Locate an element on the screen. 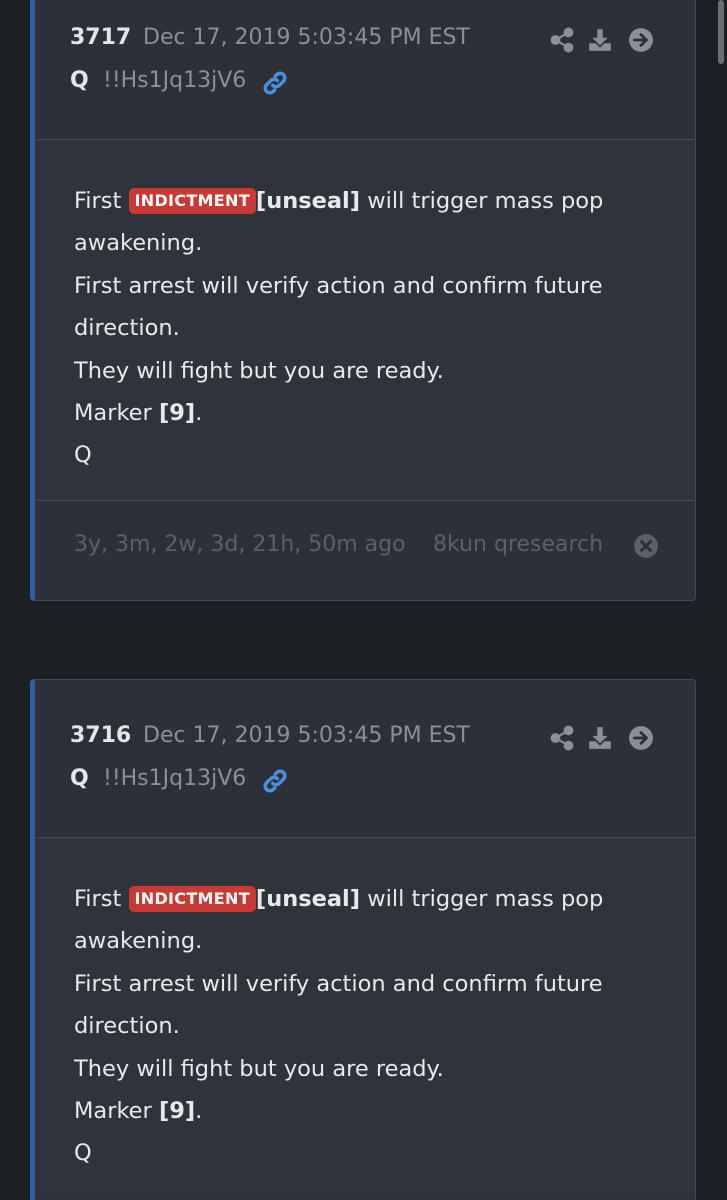 Image resolution: width=727 pixels, height=1200 pixels. post-number: 3716 is located at coordinates (100, 735).